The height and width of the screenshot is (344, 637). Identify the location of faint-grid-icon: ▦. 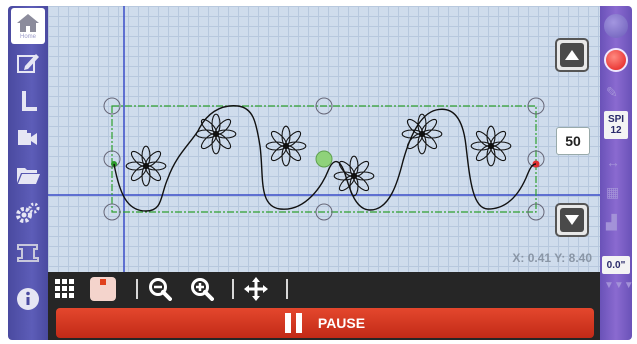
(613, 192).